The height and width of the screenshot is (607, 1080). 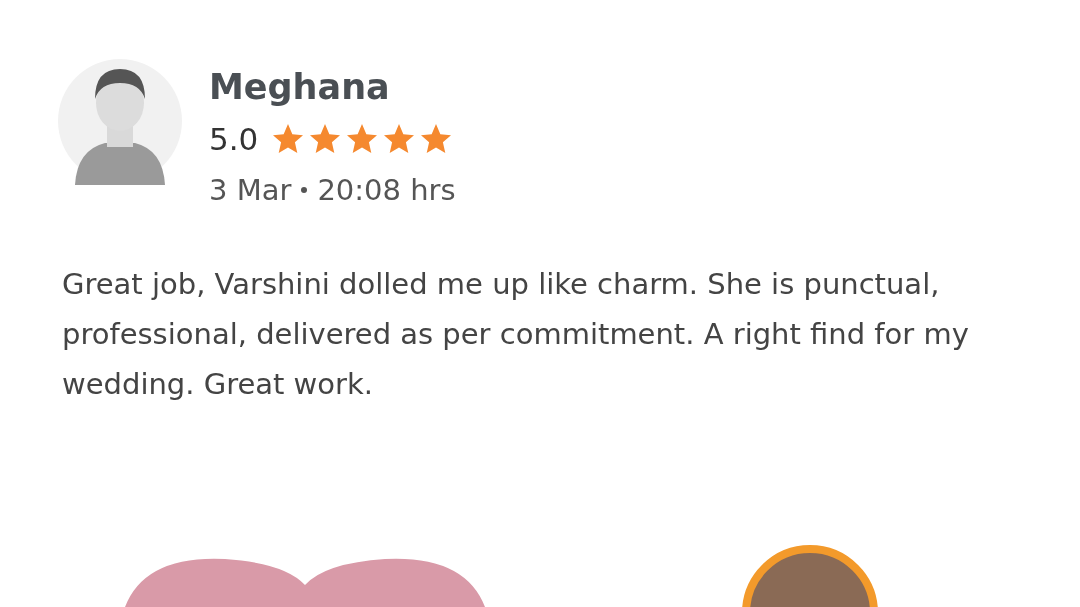 I want to click on review-date: 3 Mar, so click(x=250, y=190).